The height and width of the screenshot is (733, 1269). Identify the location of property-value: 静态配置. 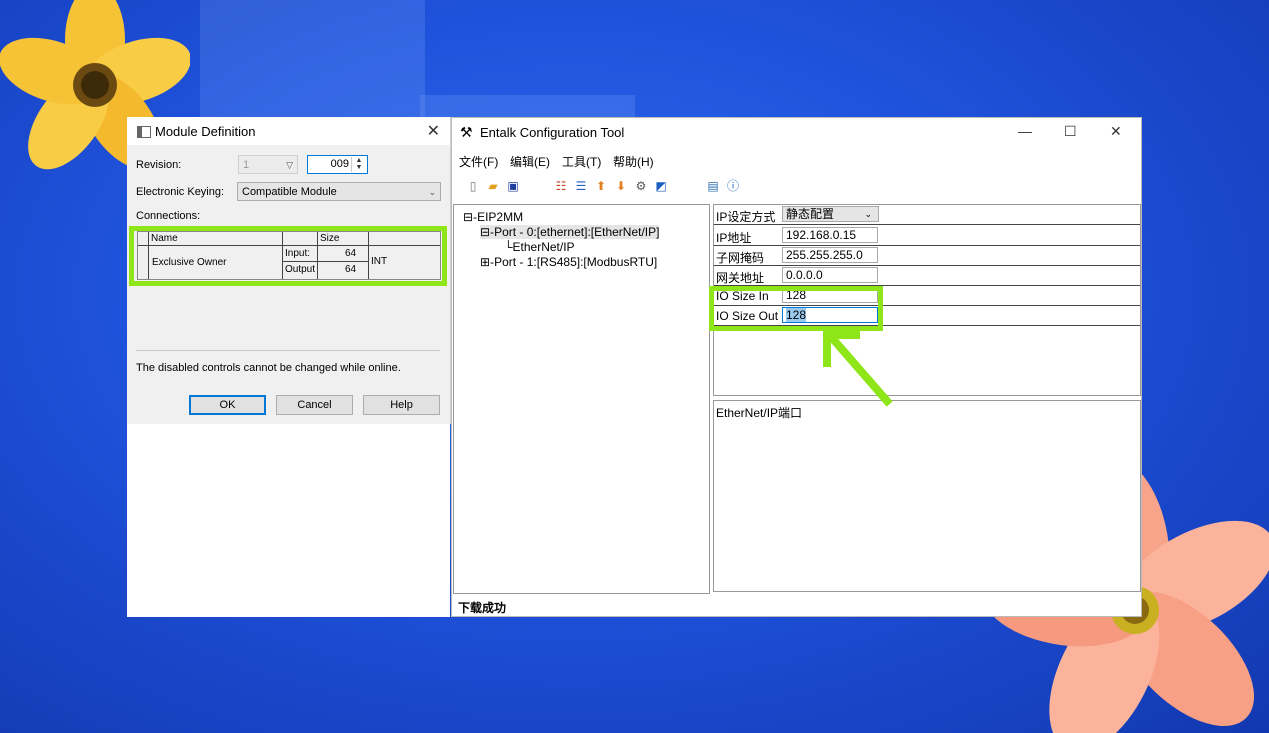
(810, 214).